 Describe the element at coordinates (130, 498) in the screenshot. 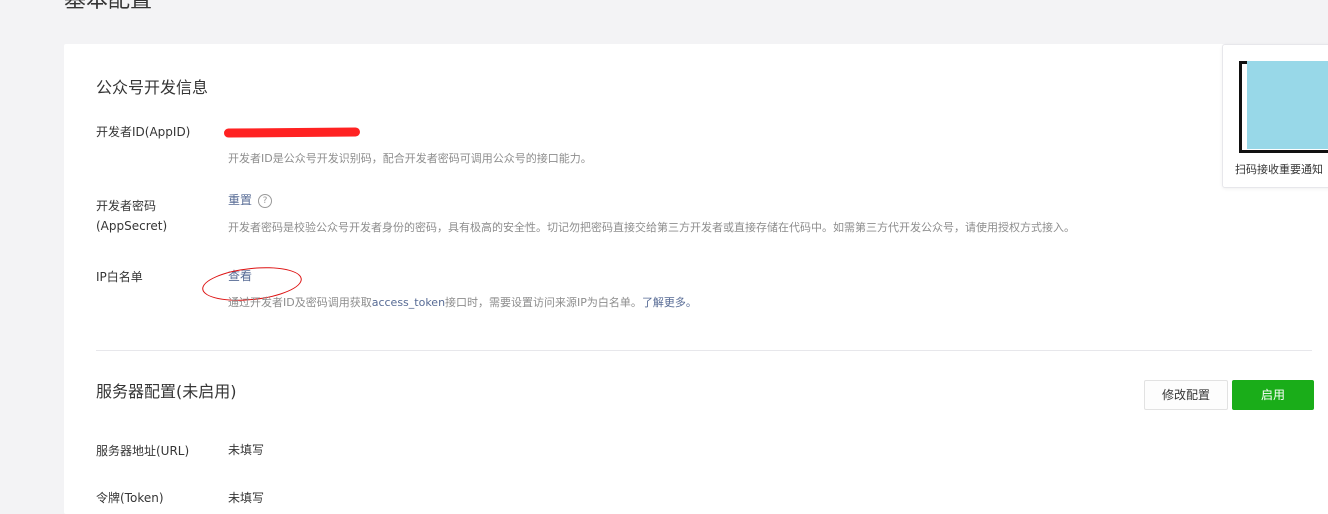

I see `token-label: 令牌(Token)` at that location.